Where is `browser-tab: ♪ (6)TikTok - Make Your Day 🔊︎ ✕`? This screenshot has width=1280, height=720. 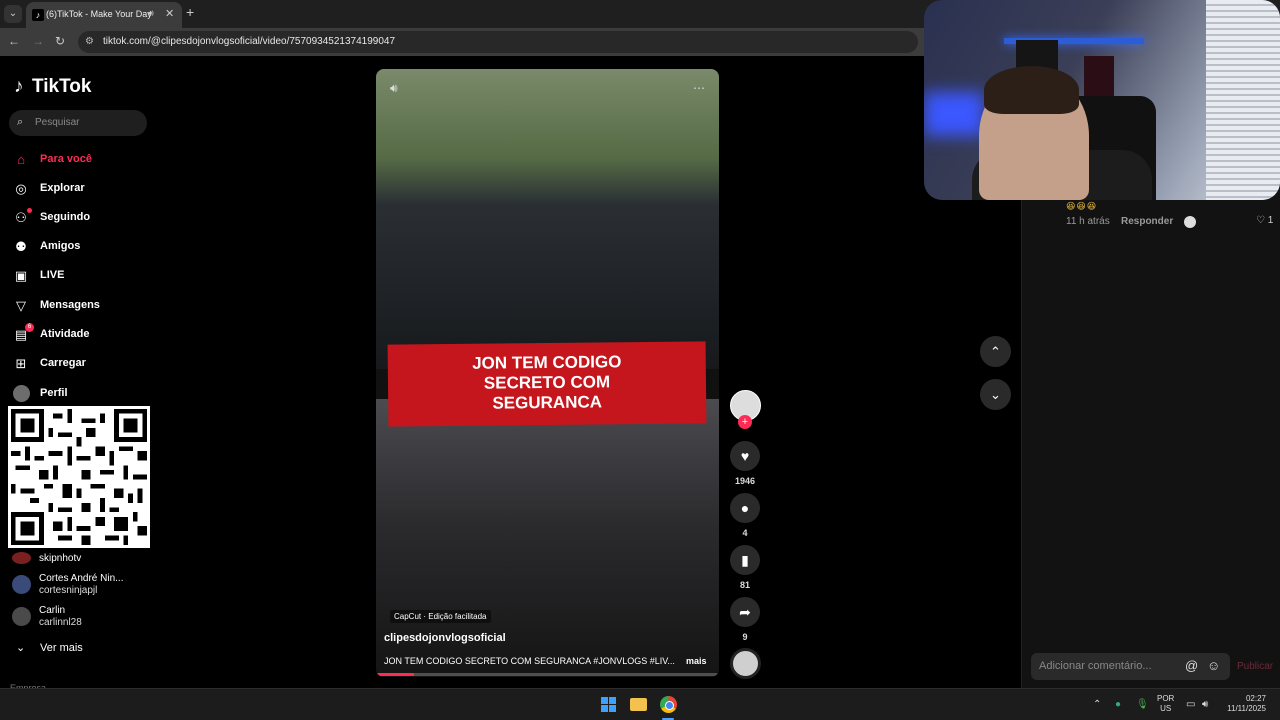 browser-tab: ♪ (6)TikTok - Make Your Day 🔊︎ ✕ is located at coordinates (104, 15).